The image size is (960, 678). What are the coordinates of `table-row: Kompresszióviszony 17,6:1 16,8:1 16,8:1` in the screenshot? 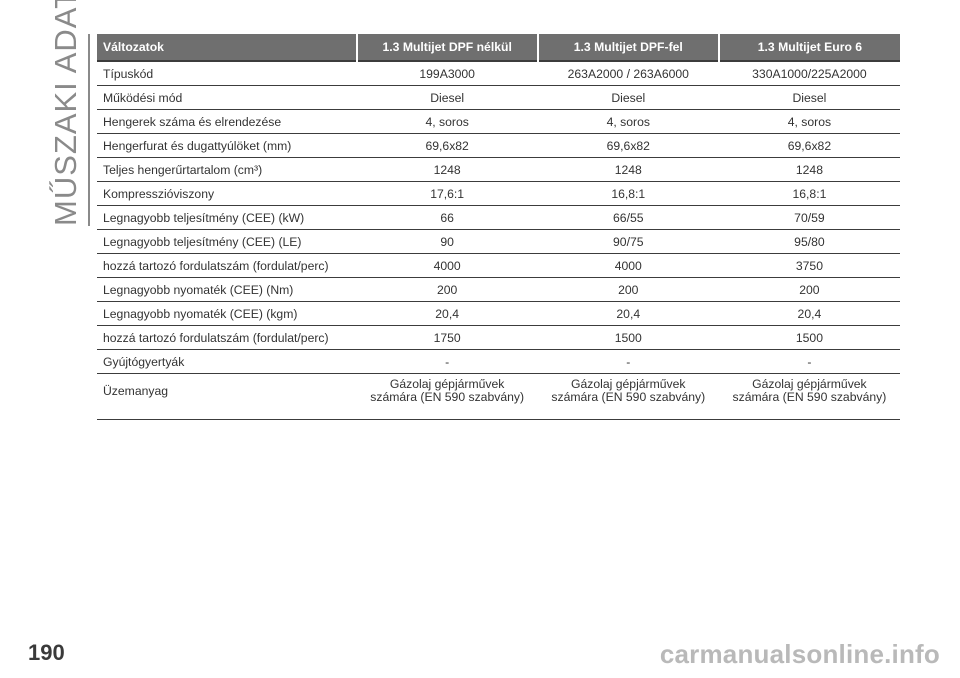 It's located at (498, 193).